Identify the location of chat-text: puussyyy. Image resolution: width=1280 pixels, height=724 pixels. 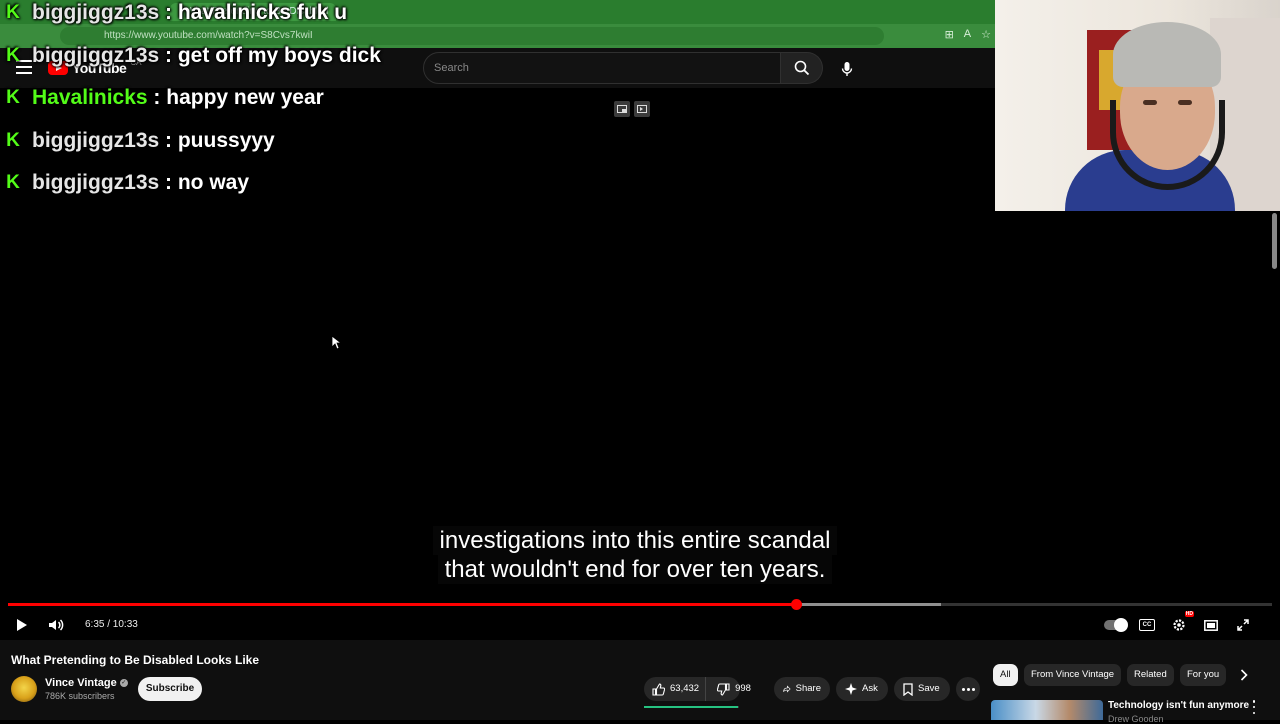
(226, 140).